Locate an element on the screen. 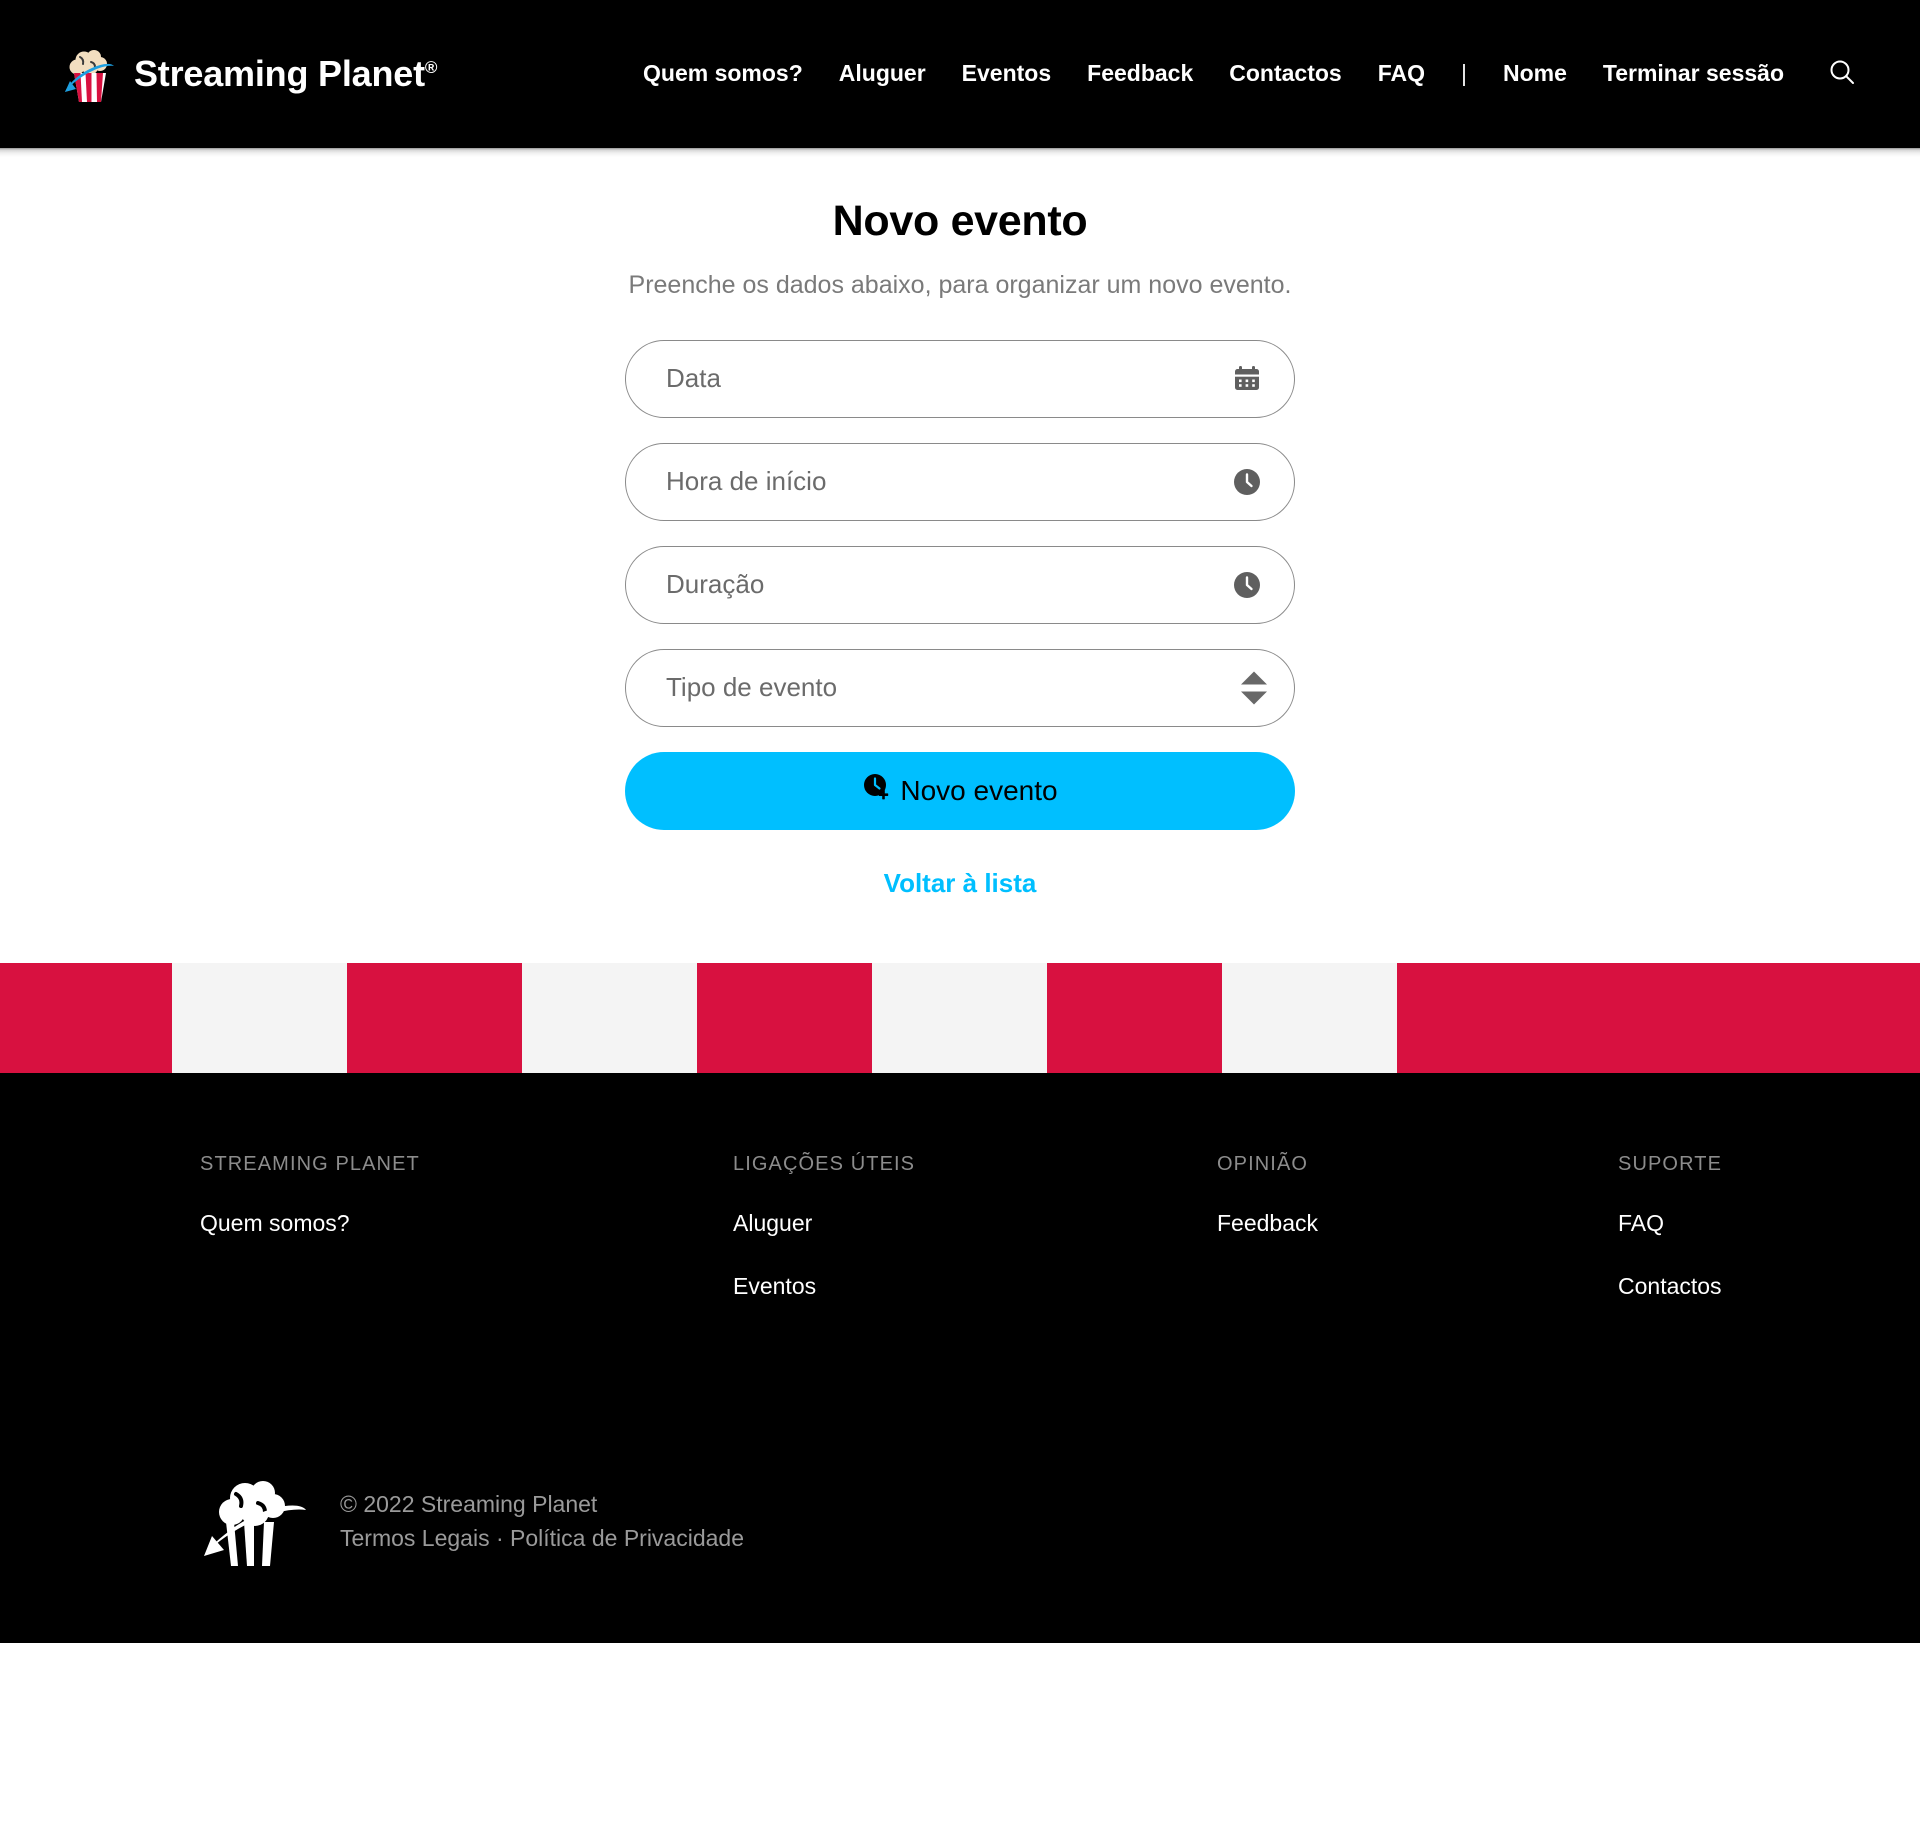  nav-aluguer: Aluguer is located at coordinates (882, 73).